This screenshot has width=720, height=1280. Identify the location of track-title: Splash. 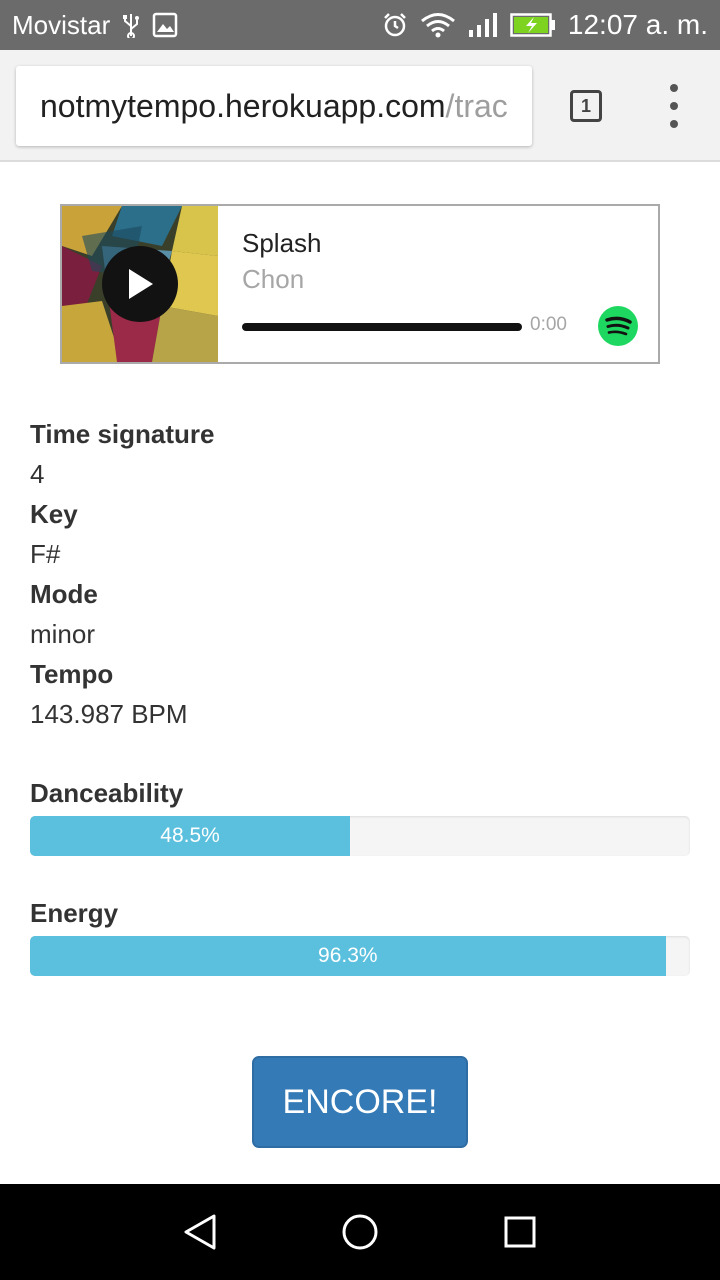
(282, 243).